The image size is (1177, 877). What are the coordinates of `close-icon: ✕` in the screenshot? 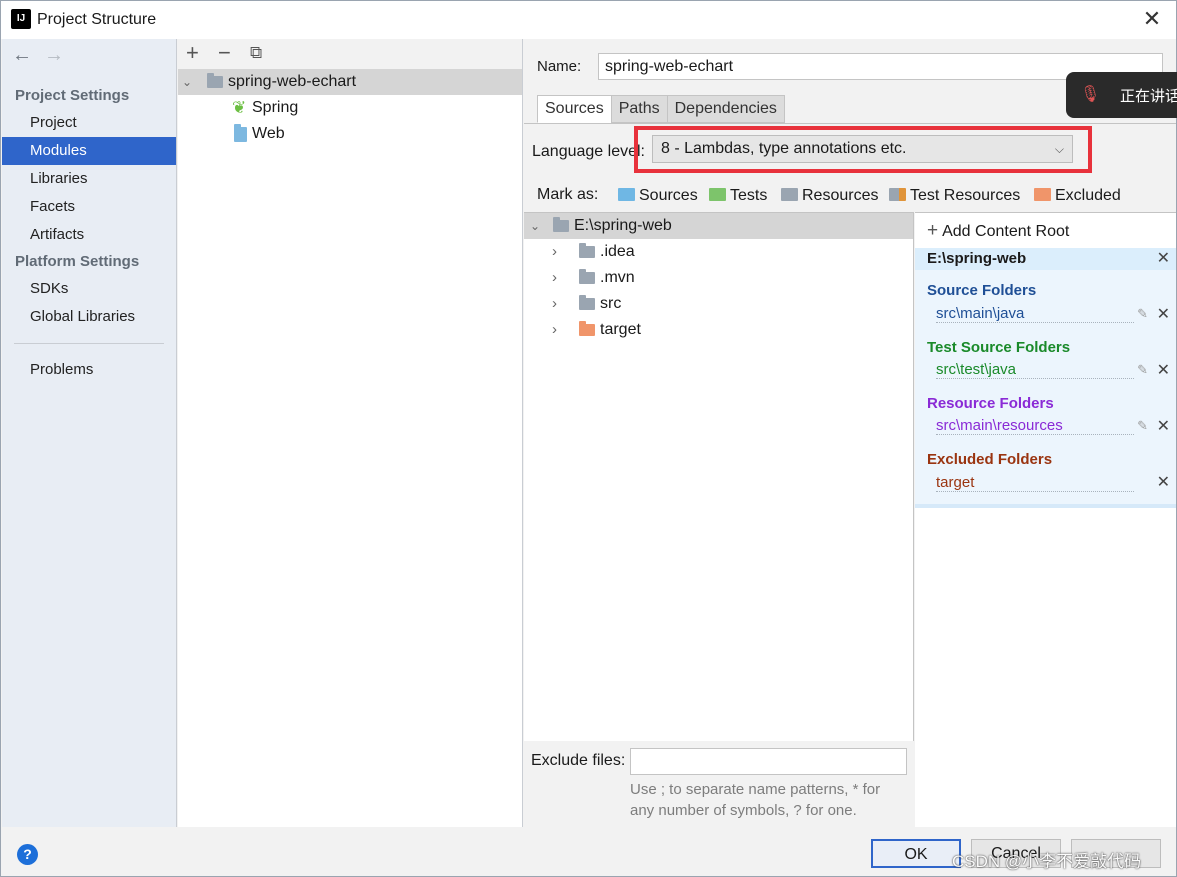 It's located at (1152, 19).